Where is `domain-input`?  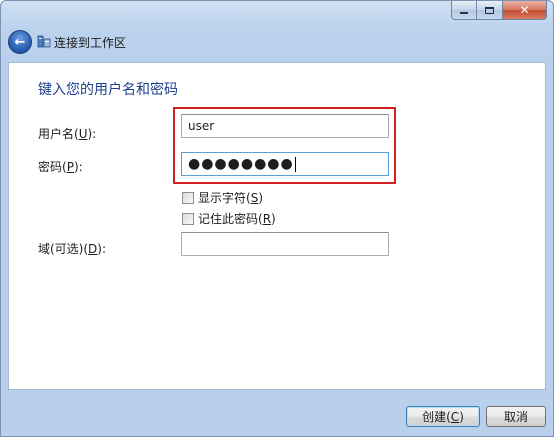 domain-input is located at coordinates (285, 244).